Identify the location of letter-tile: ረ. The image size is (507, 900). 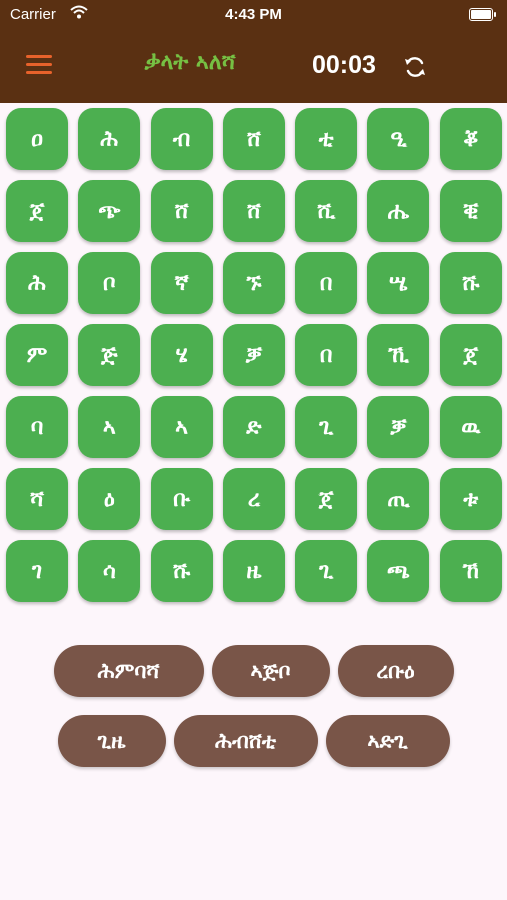
(253, 499).